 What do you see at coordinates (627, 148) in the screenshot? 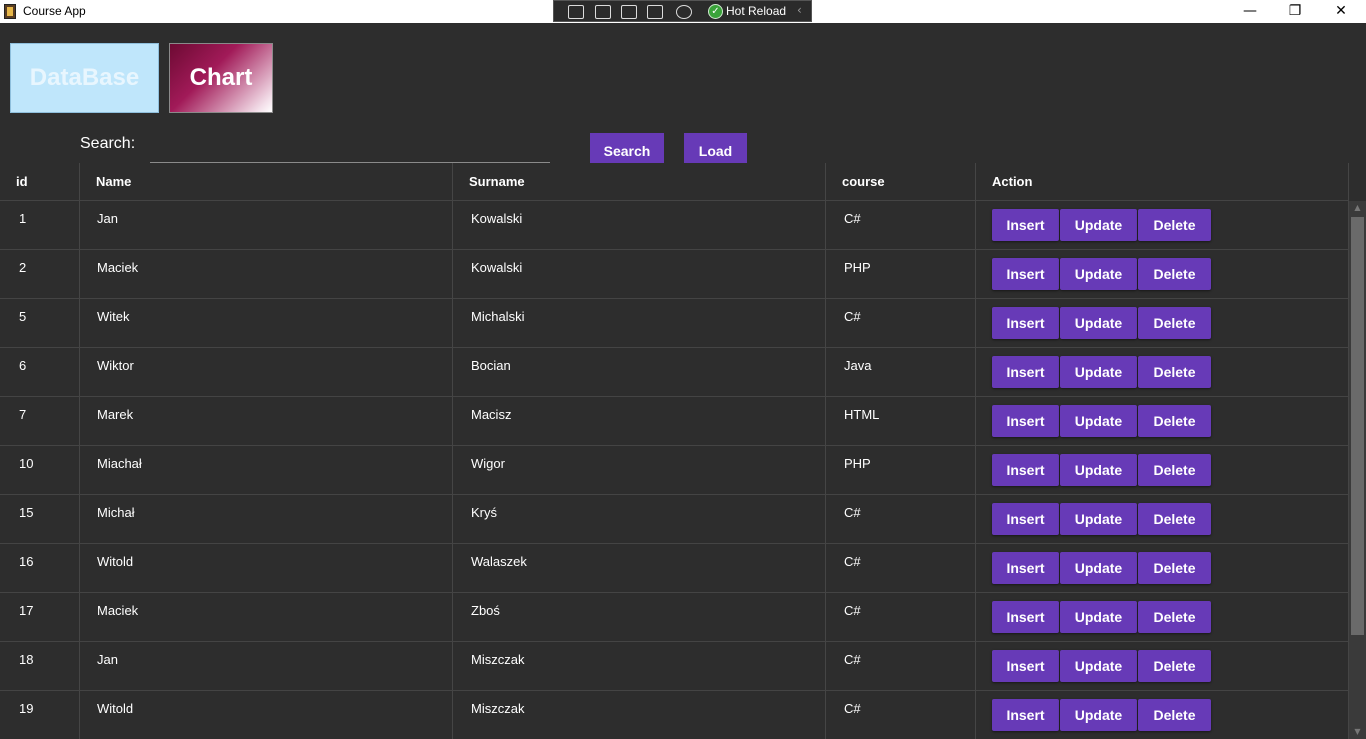
I see `search-button: Search` at bounding box center [627, 148].